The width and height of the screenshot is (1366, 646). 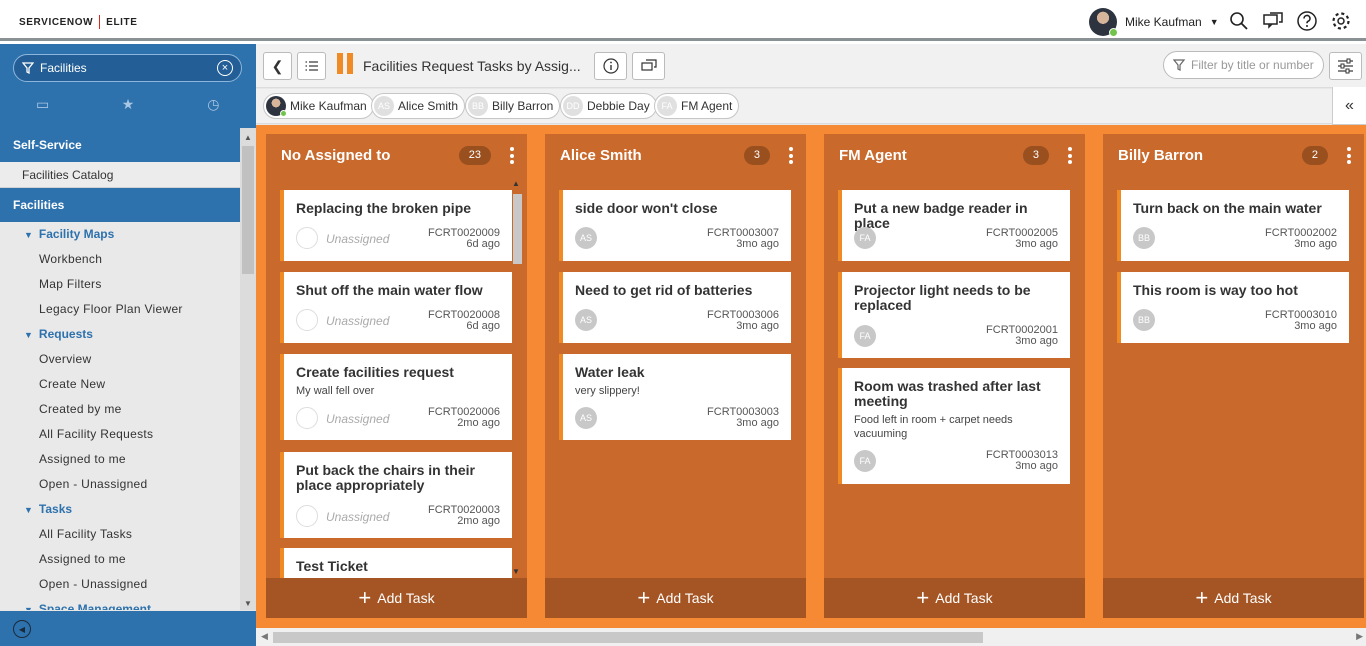 I want to click on back-button: ❮, so click(x=277, y=66).